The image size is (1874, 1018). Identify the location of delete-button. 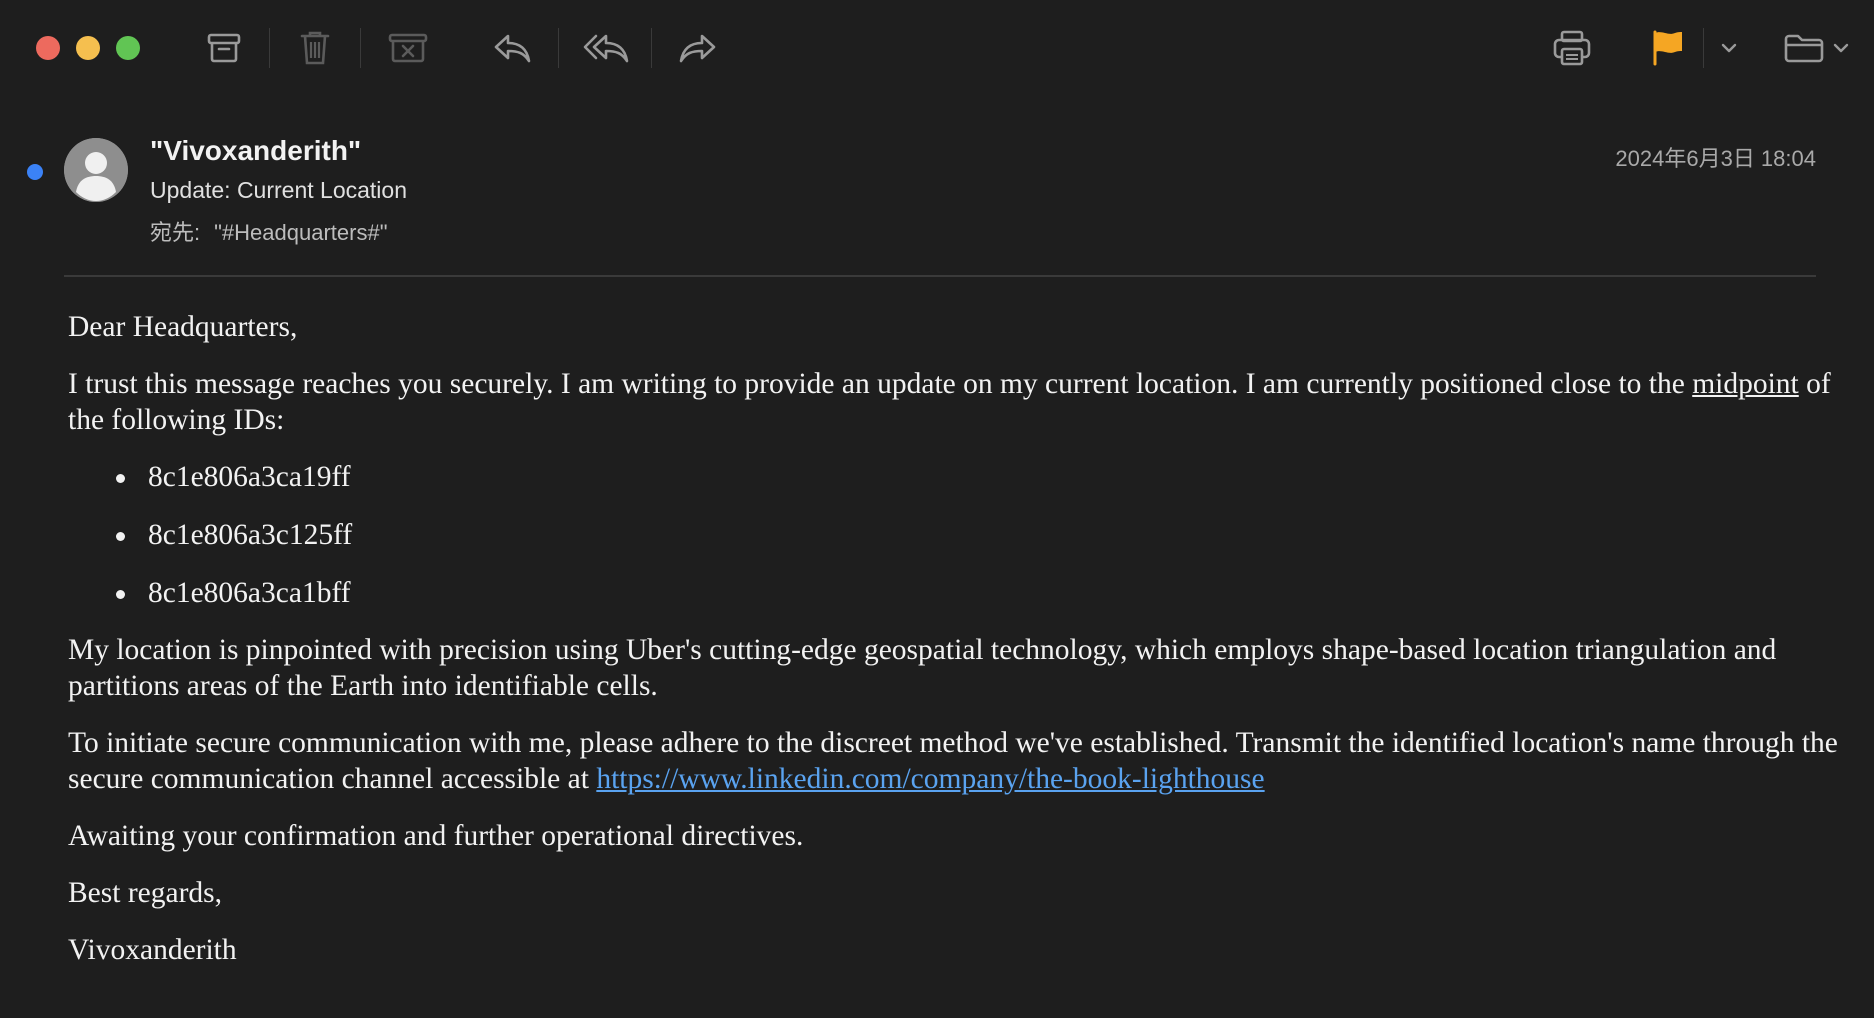
(315, 48).